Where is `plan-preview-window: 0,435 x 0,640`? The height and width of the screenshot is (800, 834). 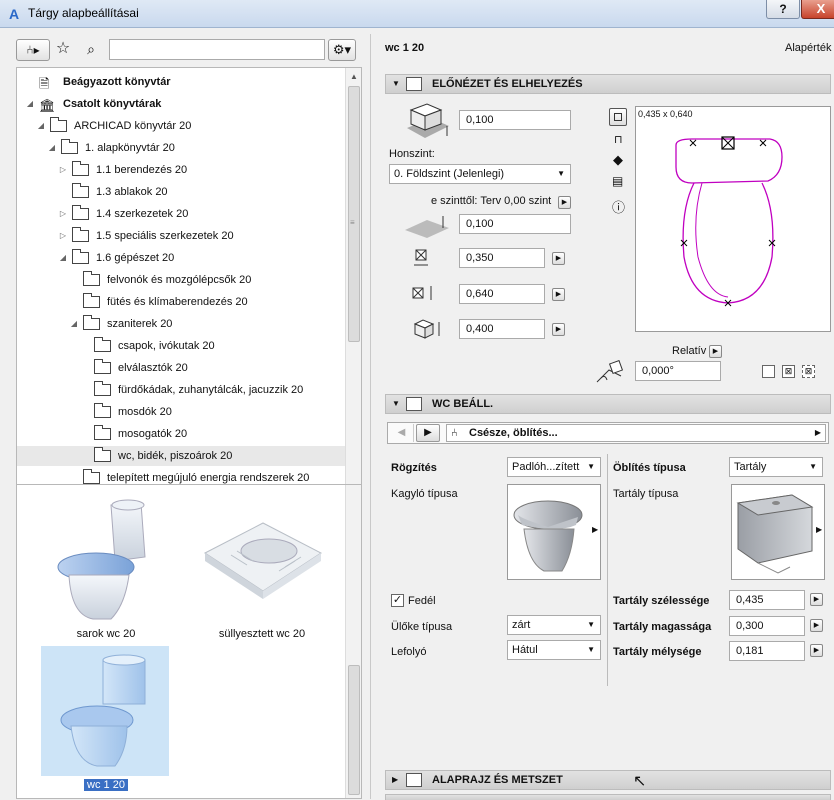
plan-preview-window: 0,435 x 0,640 is located at coordinates (733, 219).